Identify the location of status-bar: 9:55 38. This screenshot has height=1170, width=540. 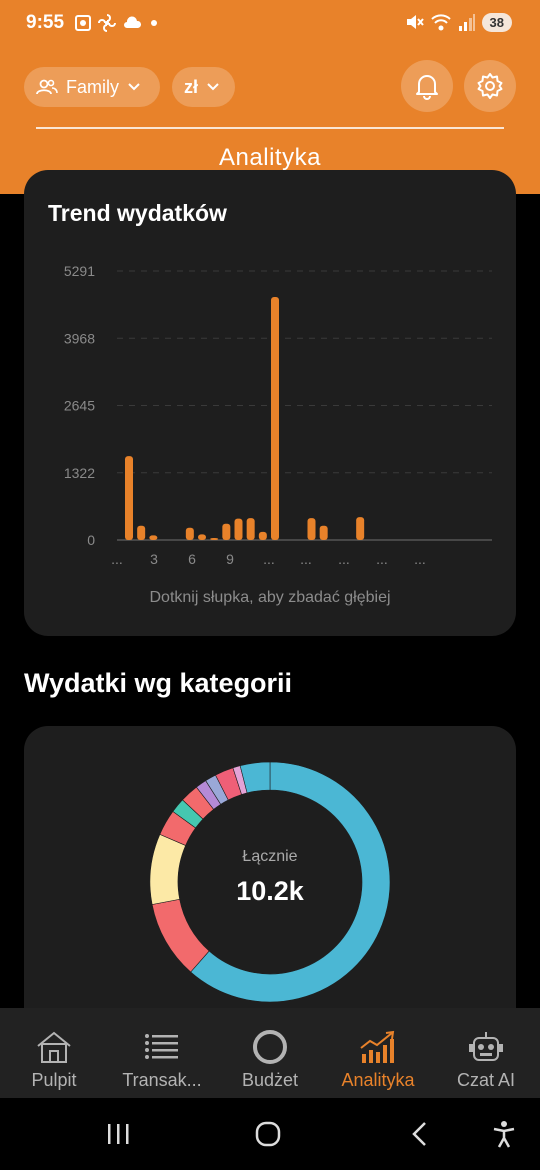
(270, 24).